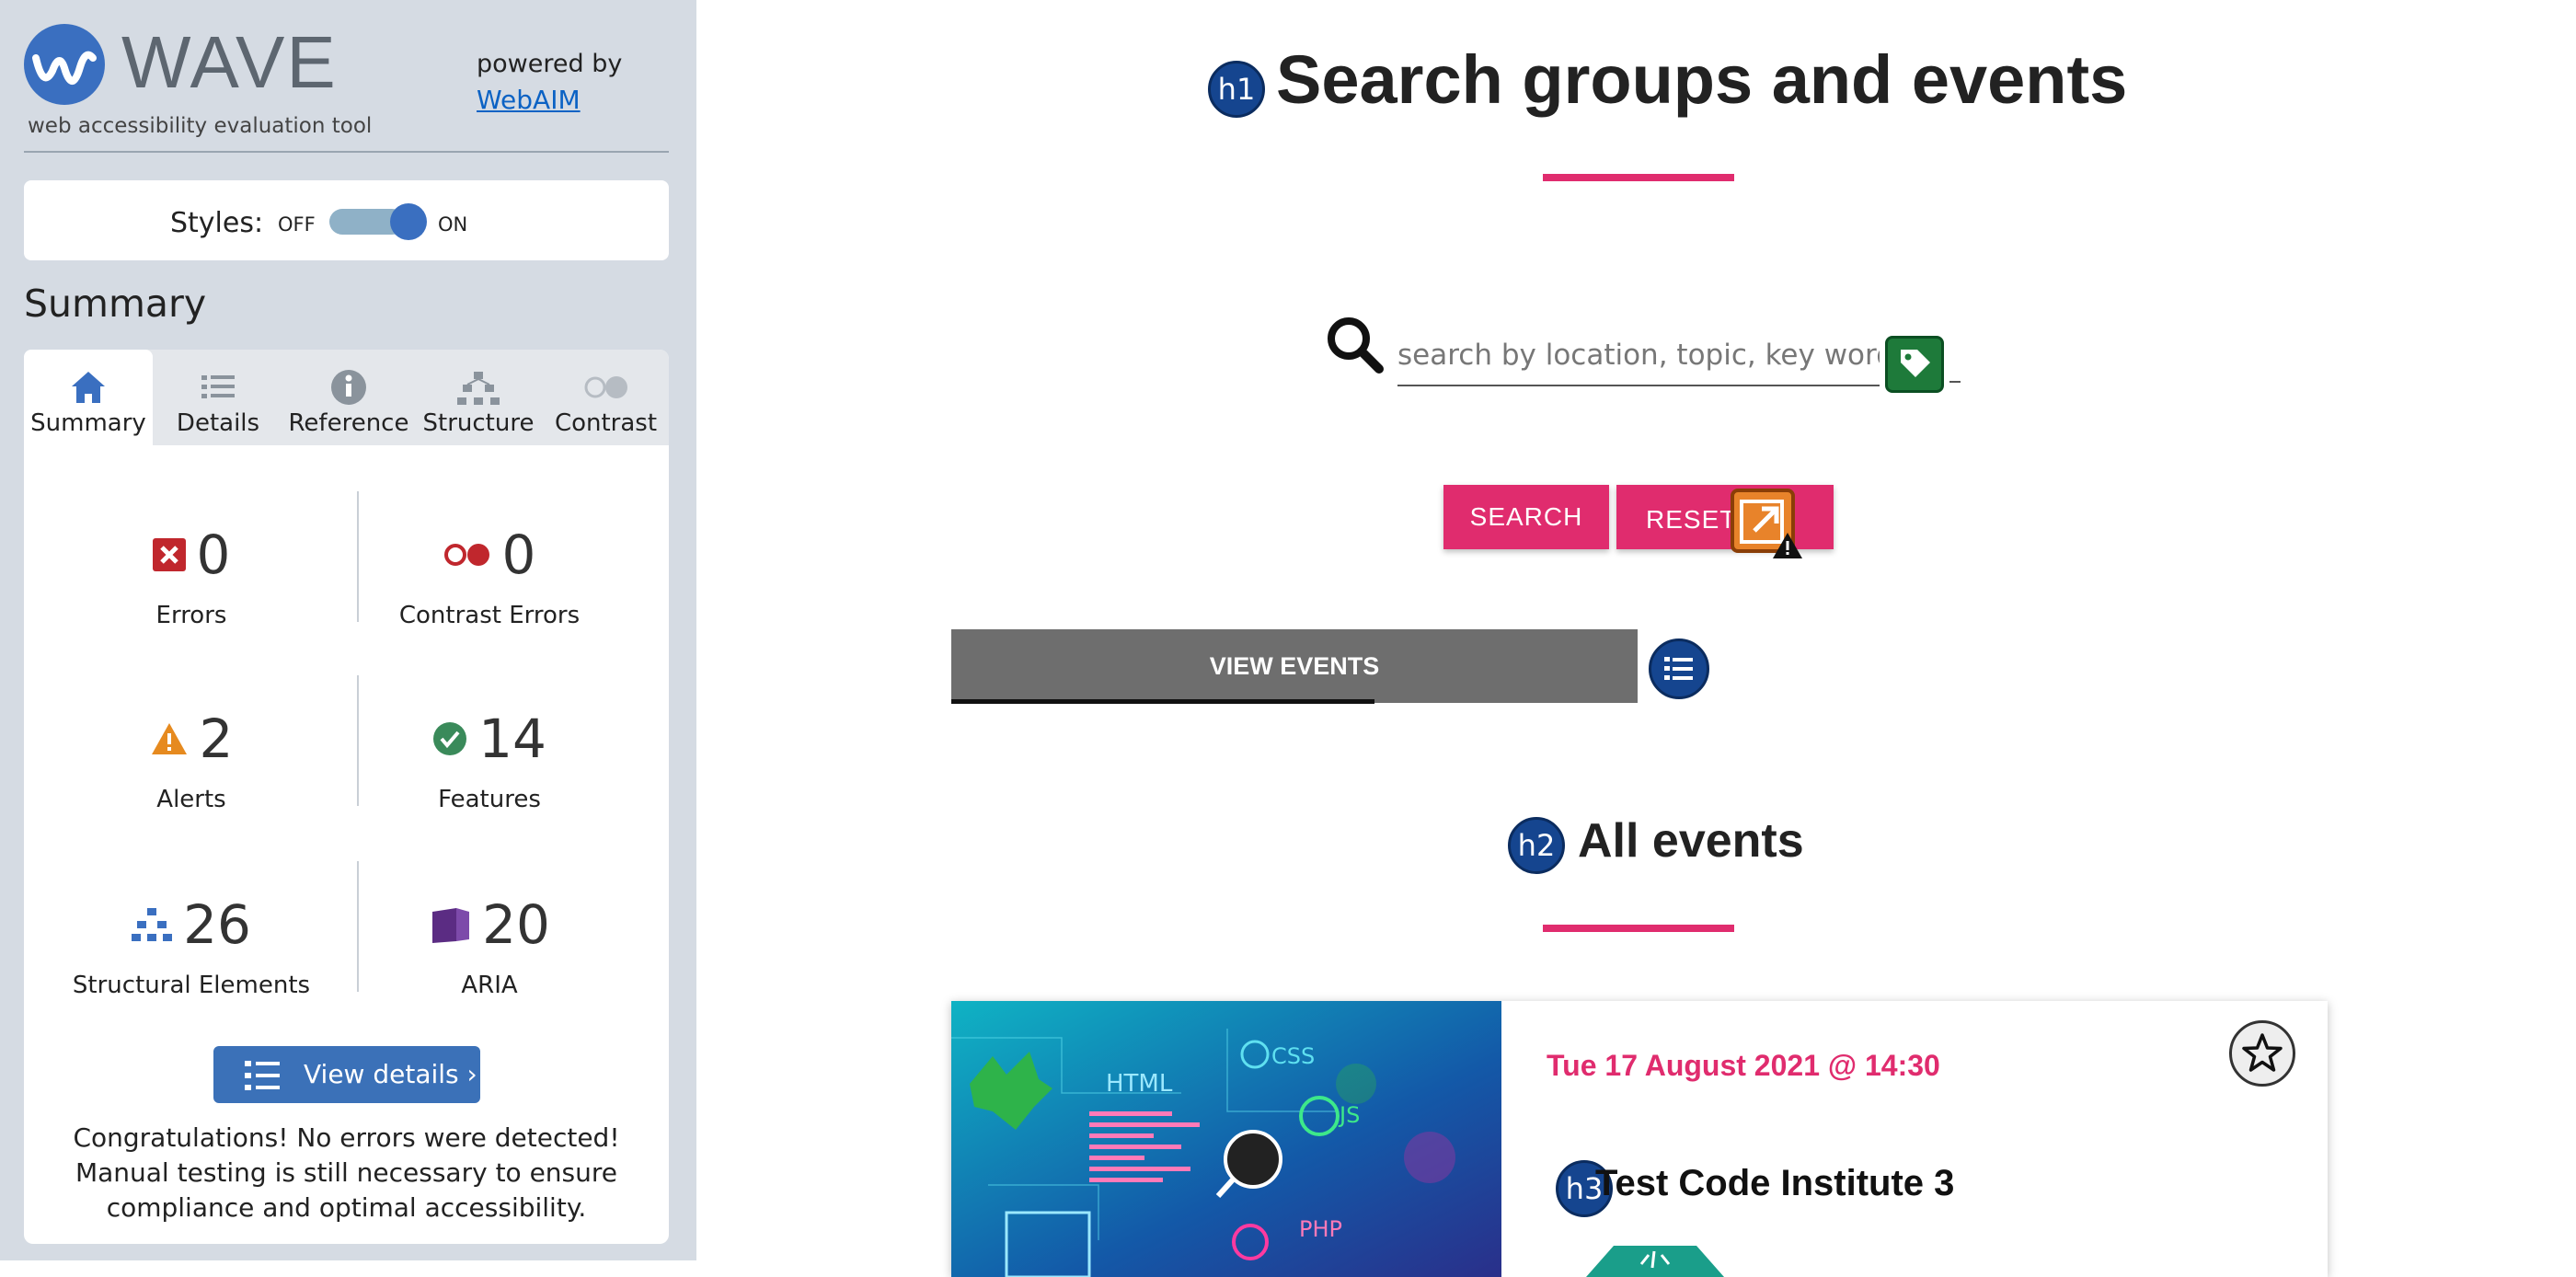 Image resolution: width=2576 pixels, height=1277 pixels. What do you see at coordinates (529, 100) in the screenshot?
I see `webaim-link: WebAIM` at bounding box center [529, 100].